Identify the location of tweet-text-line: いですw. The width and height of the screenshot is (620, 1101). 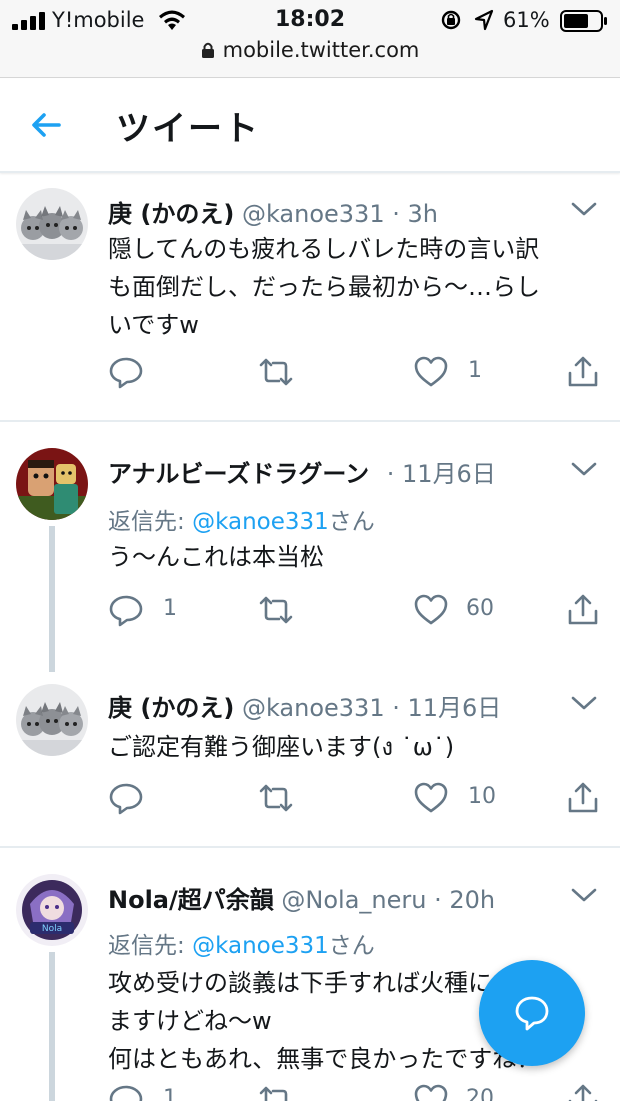
(153, 325).